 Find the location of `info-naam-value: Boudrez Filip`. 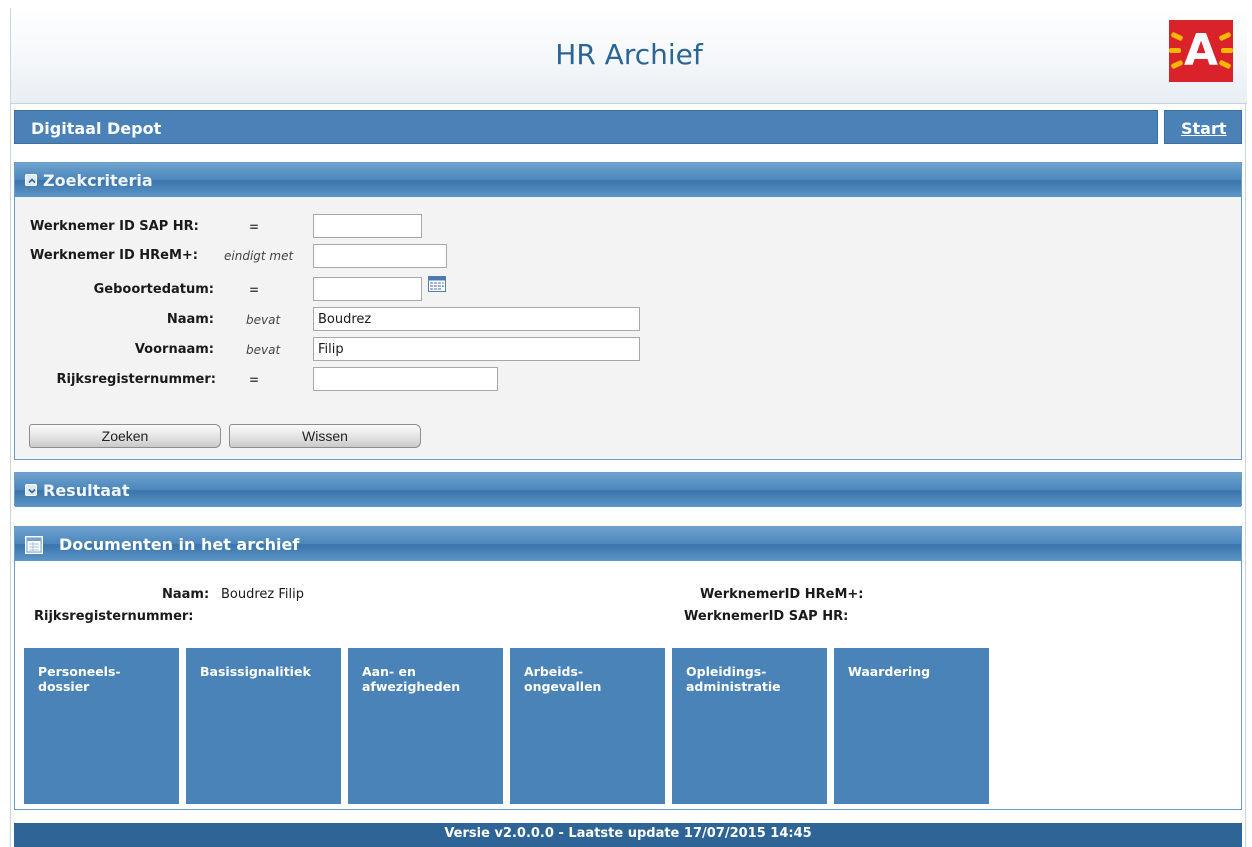

info-naam-value: Boudrez Filip is located at coordinates (262, 594).